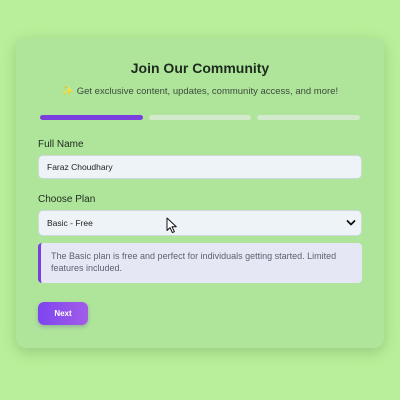  Describe the element at coordinates (200, 68) in the screenshot. I see `form-title: Join Our Community` at that location.